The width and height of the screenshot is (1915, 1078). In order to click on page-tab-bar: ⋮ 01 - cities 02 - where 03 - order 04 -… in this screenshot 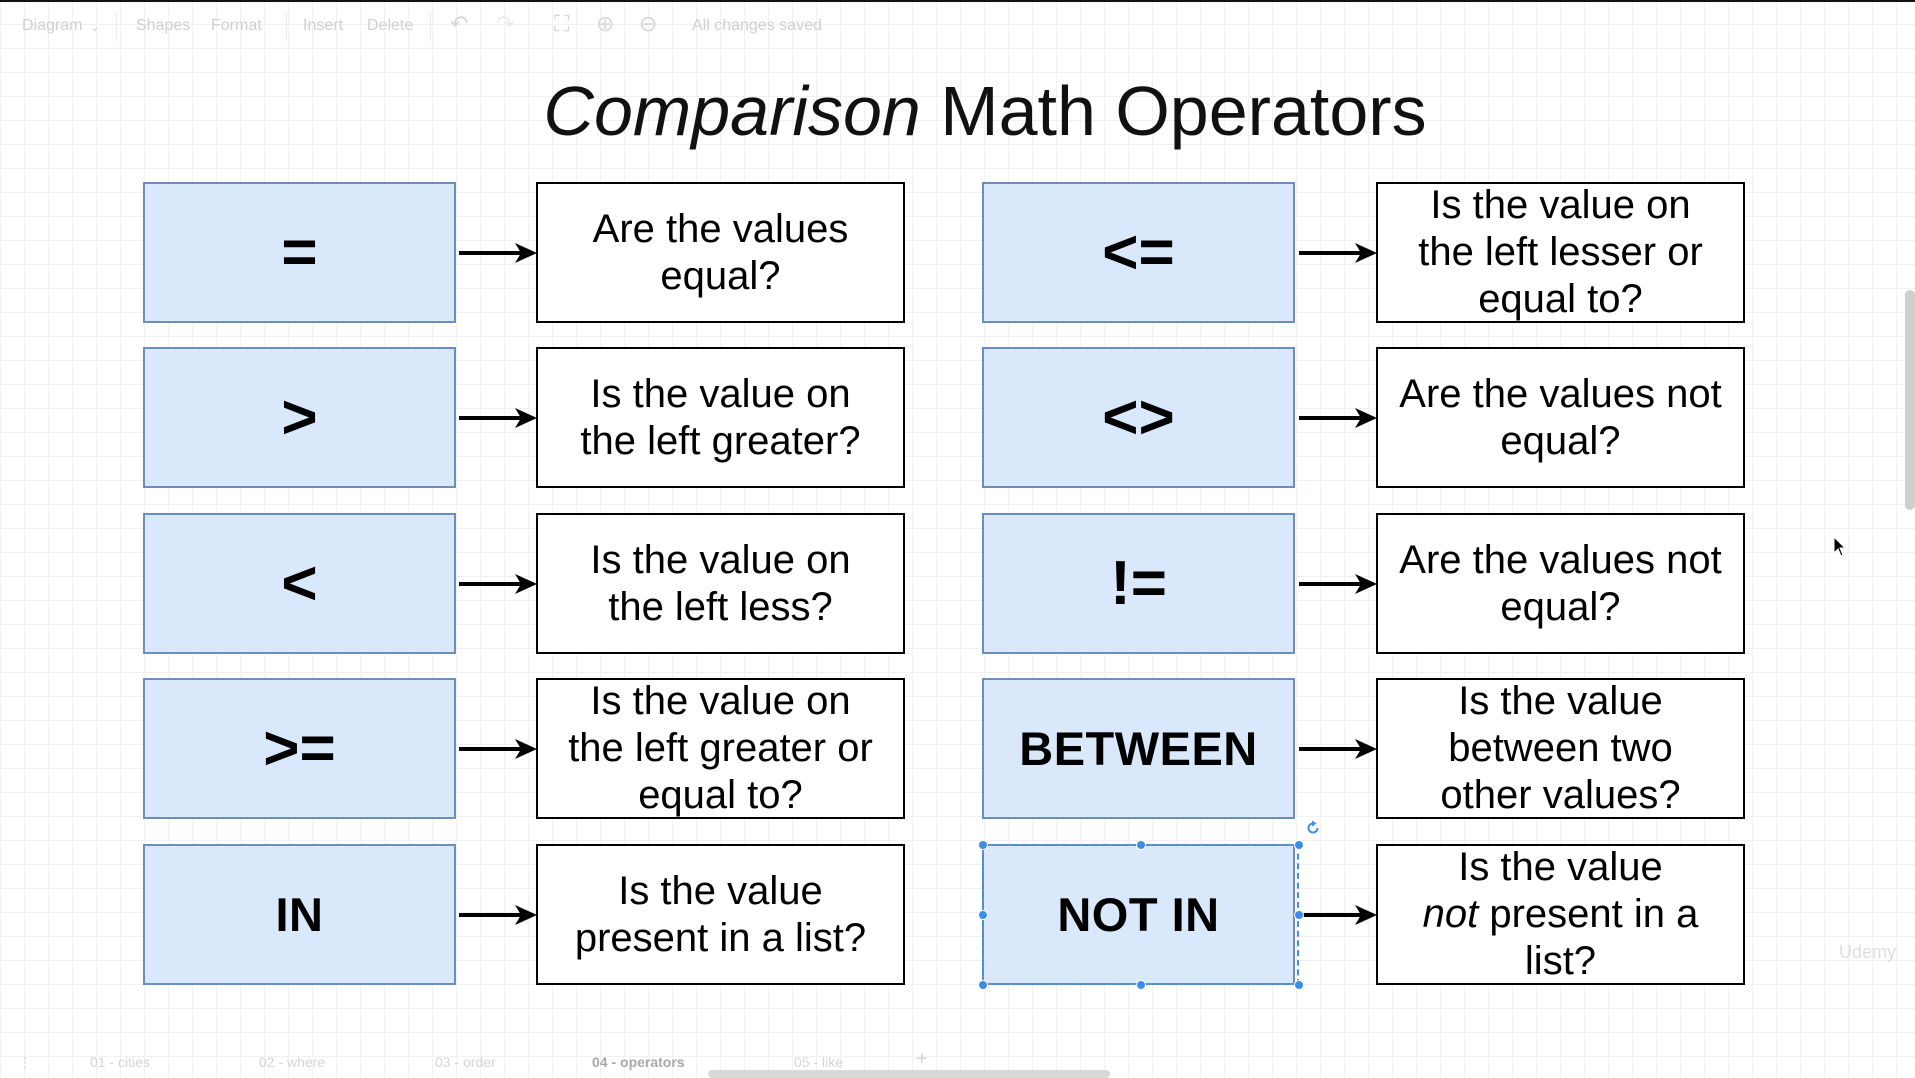, I will do `click(957, 1062)`.